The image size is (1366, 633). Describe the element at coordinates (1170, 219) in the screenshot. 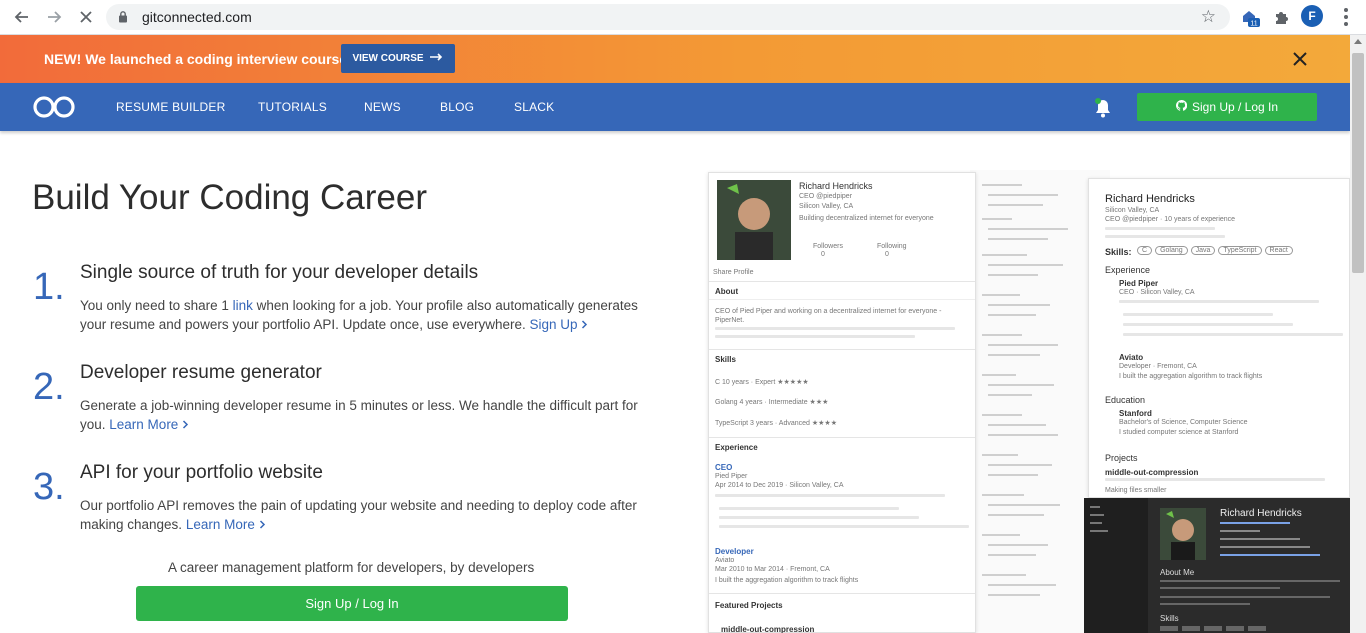

I see `resume-headline: CEO @piedpiper · 10 years of experience` at that location.